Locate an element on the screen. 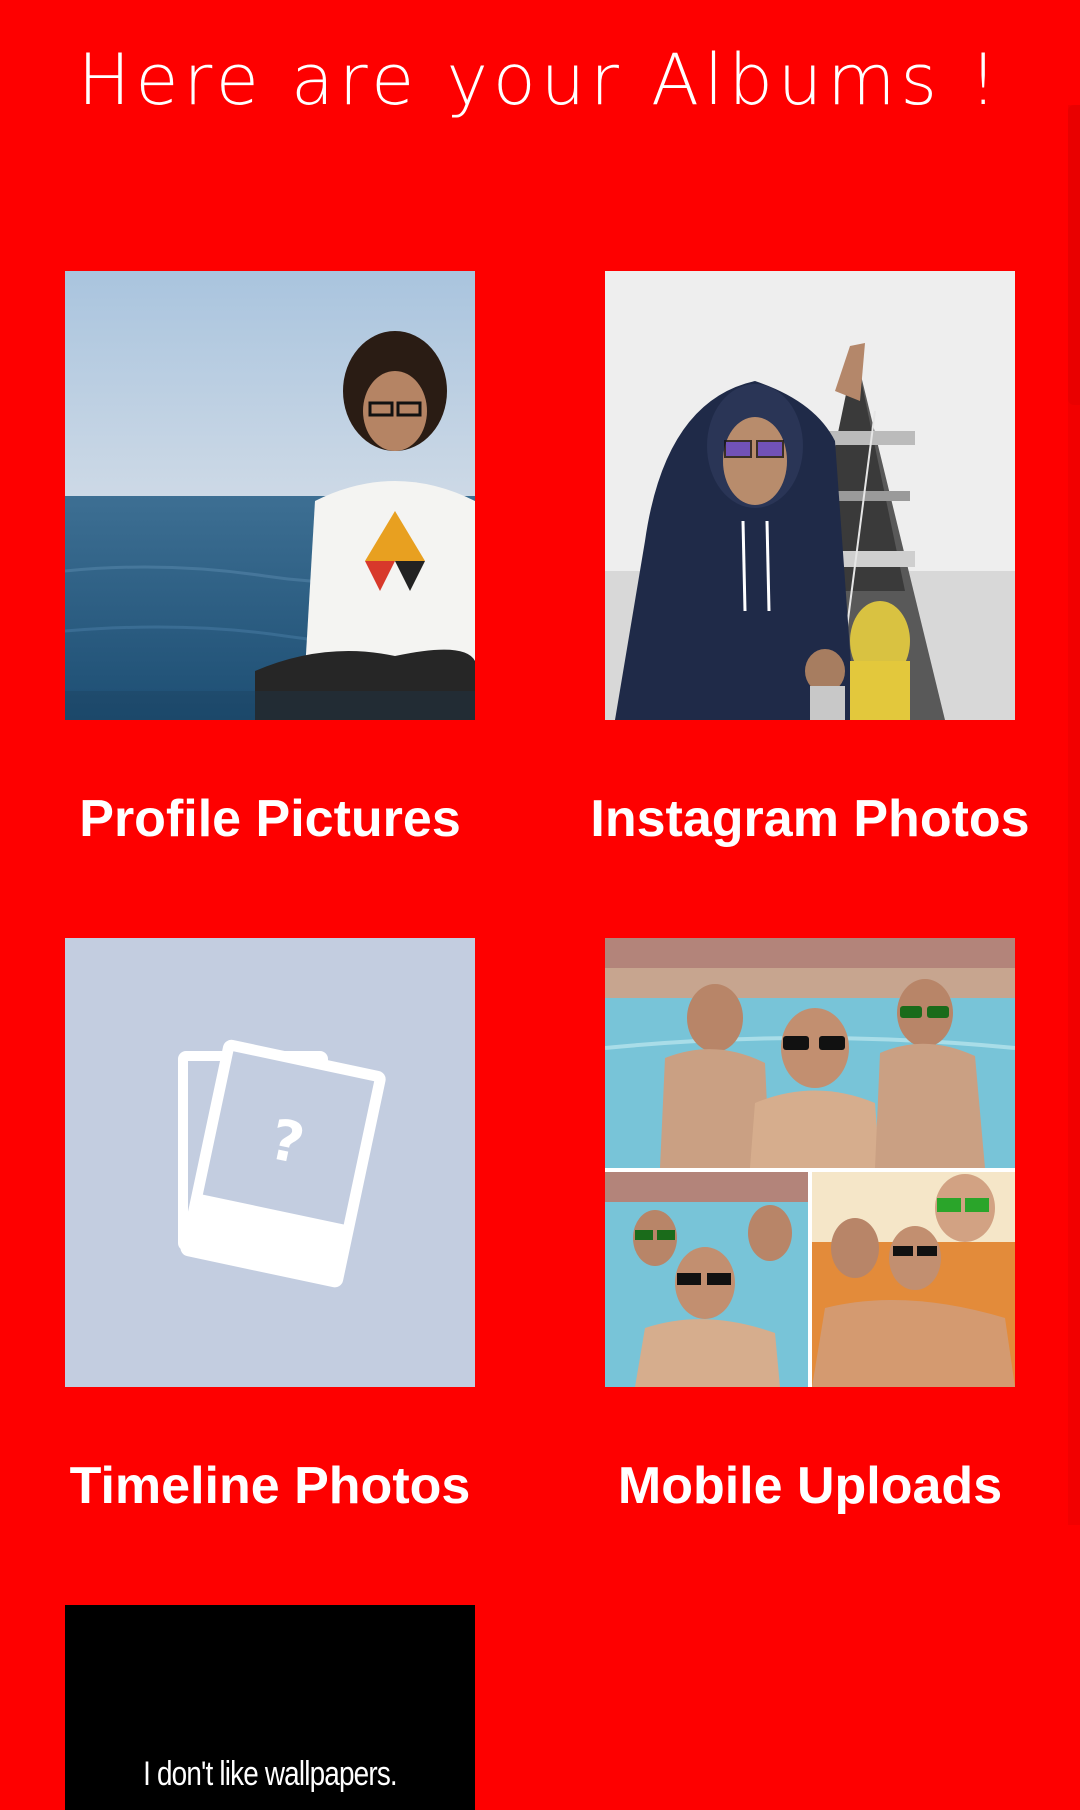 This screenshot has height=1810, width=1080. album-title: Profile Pictures is located at coordinates (270, 819).